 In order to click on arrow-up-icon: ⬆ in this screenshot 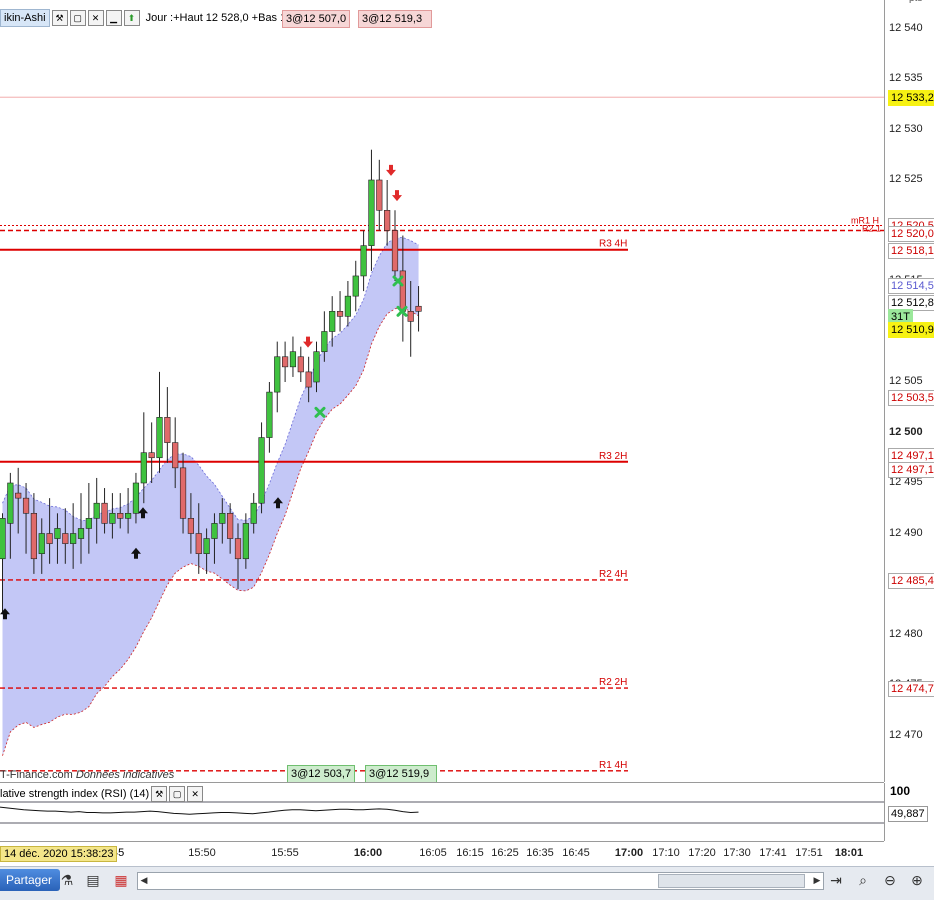, I will do `click(131, 18)`.